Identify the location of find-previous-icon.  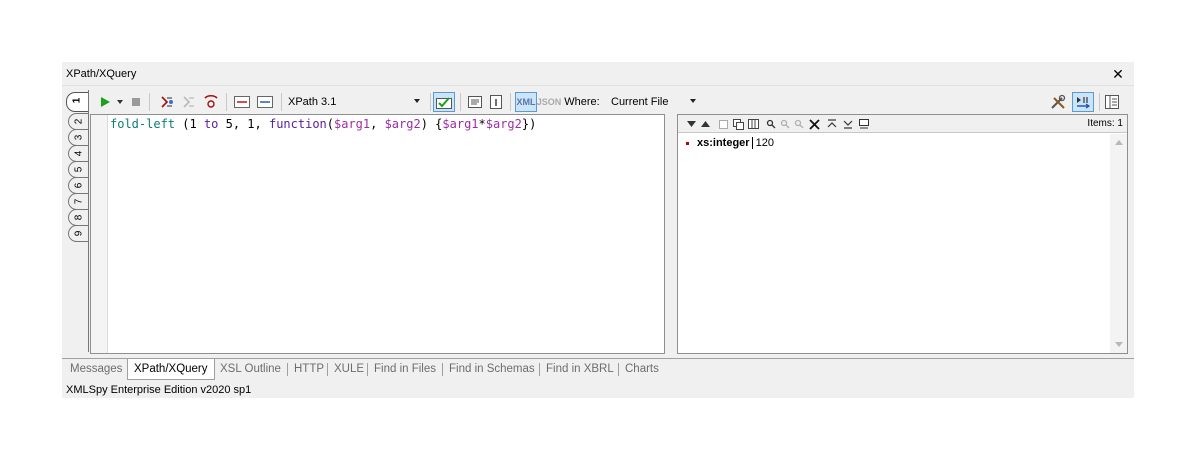
(799, 124).